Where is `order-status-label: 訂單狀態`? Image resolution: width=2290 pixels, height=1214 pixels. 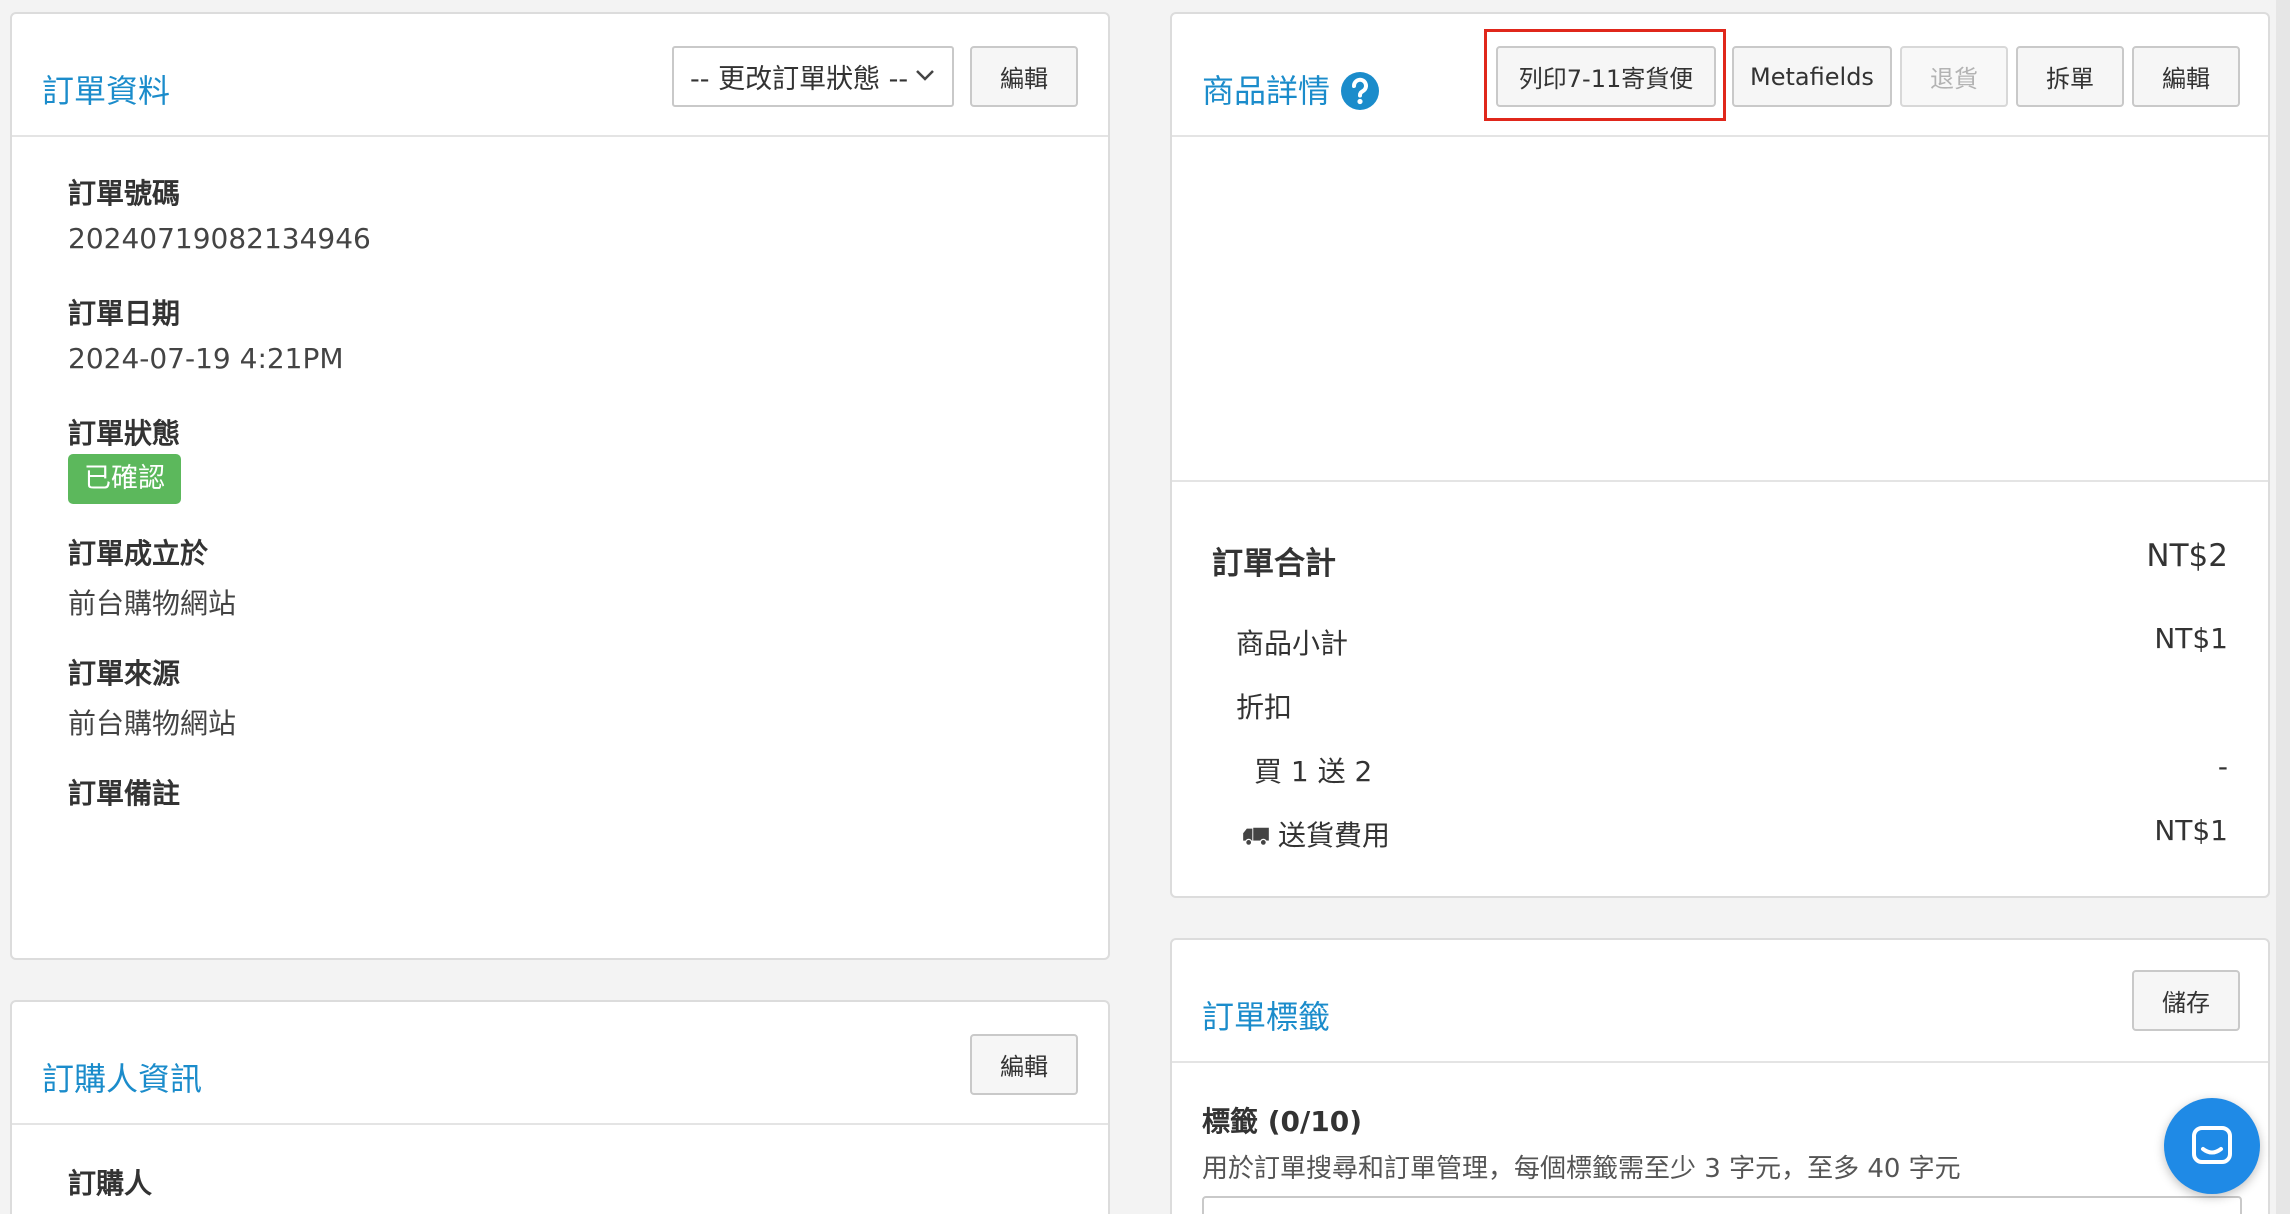
order-status-label: 訂單狀態 is located at coordinates (124, 433).